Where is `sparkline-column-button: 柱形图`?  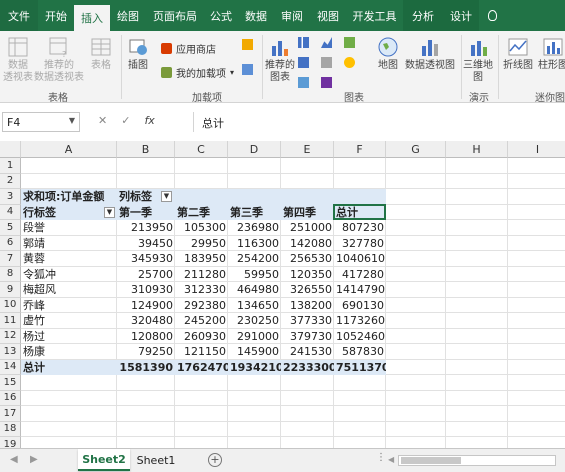 sparkline-column-button: 柱形图 is located at coordinates (550, 54).